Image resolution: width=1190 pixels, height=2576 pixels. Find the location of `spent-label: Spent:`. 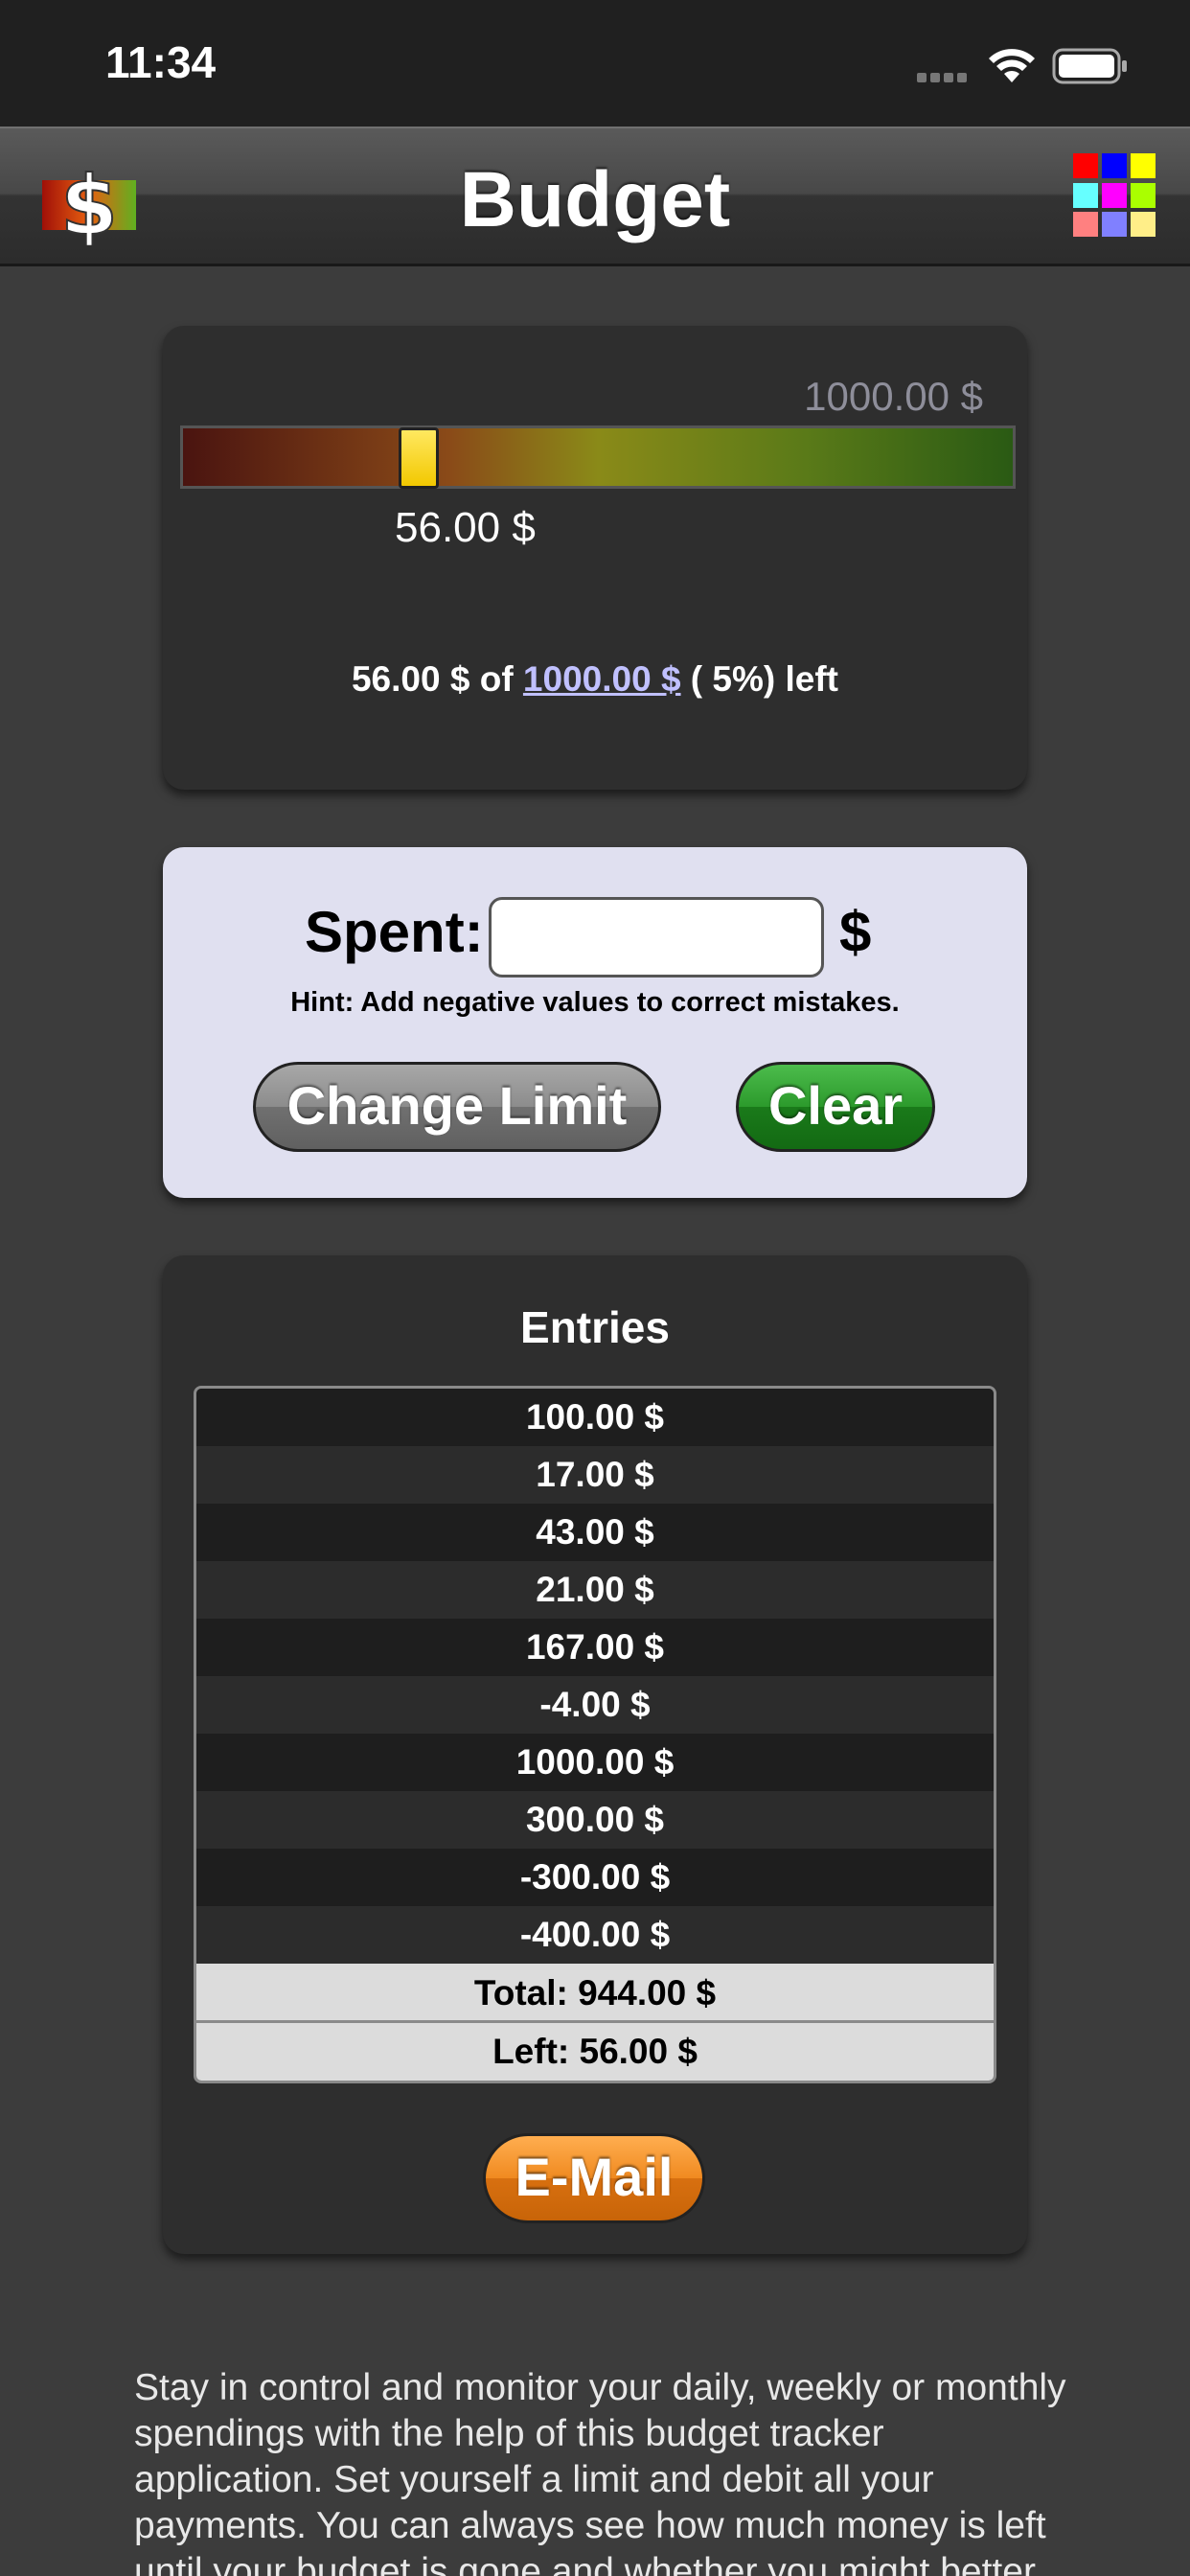

spent-label: Spent: is located at coordinates (395, 932).